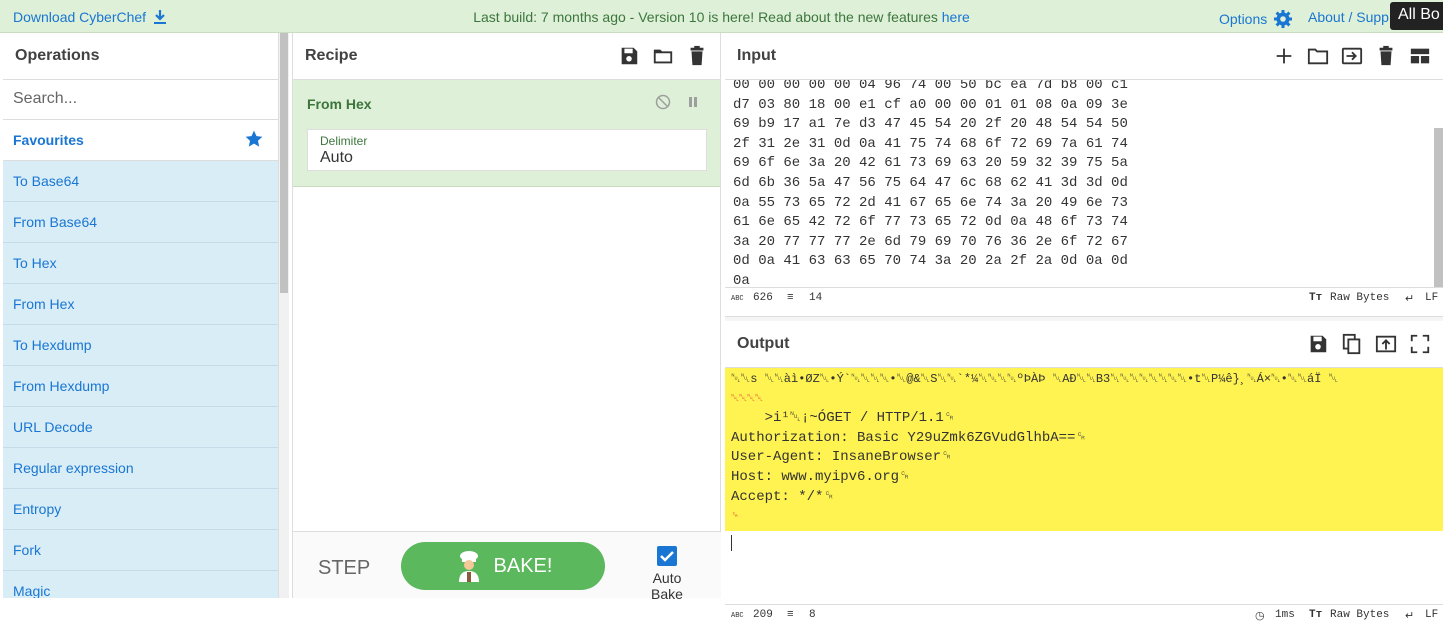  Describe the element at coordinates (629, 56) in the screenshot. I see `save-recipe-icon` at that location.